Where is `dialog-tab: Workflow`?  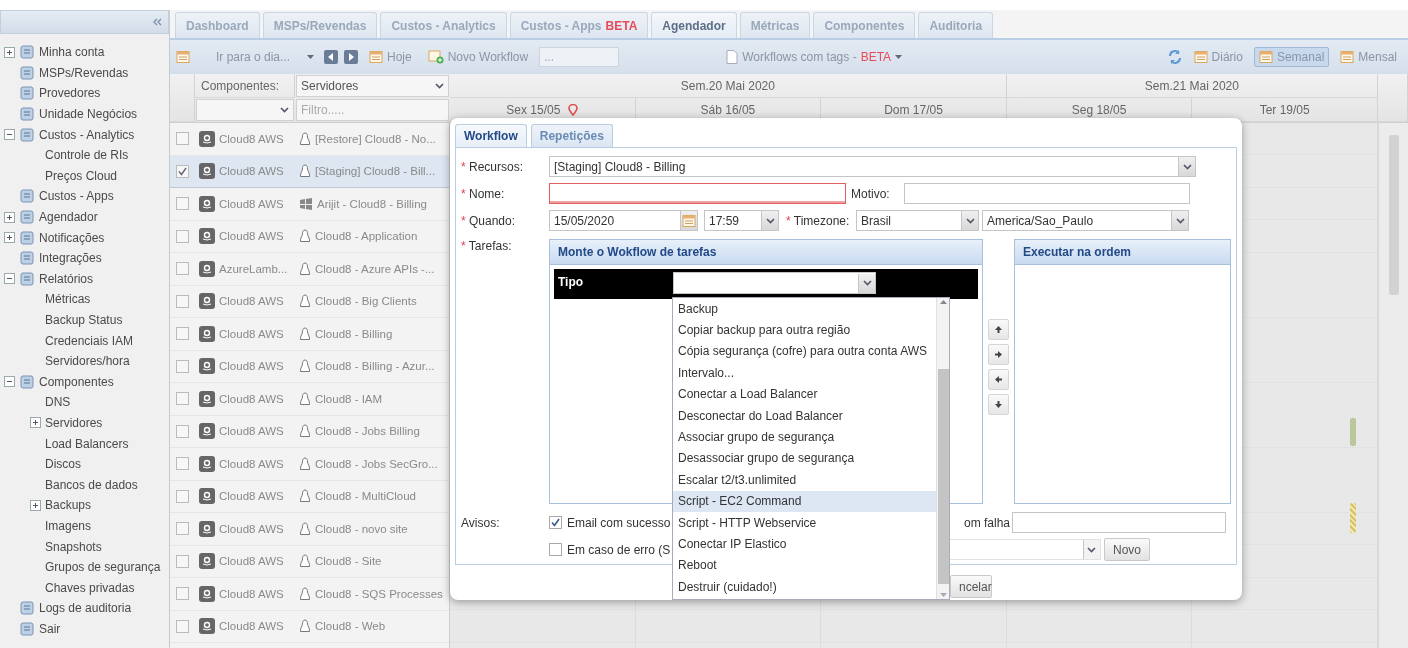 dialog-tab: Workflow is located at coordinates (491, 135).